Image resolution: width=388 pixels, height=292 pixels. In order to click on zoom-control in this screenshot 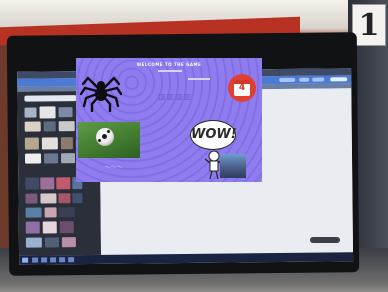, I will do `click(325, 240)`.